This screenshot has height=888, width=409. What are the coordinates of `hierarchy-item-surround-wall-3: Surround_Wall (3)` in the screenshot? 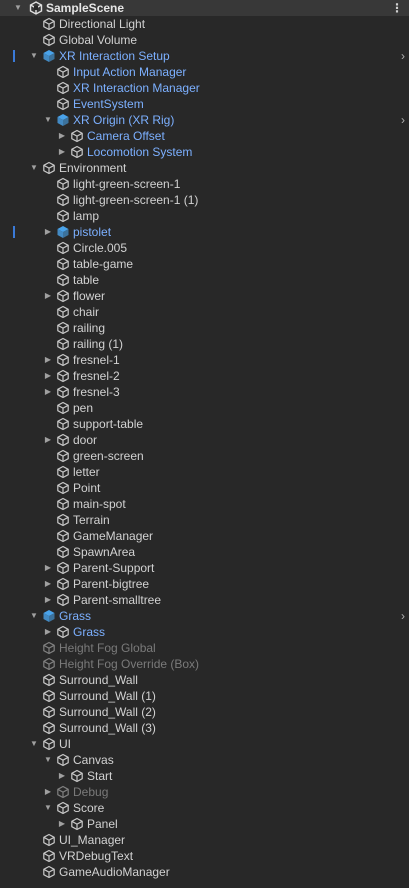 It's located at (204, 728).